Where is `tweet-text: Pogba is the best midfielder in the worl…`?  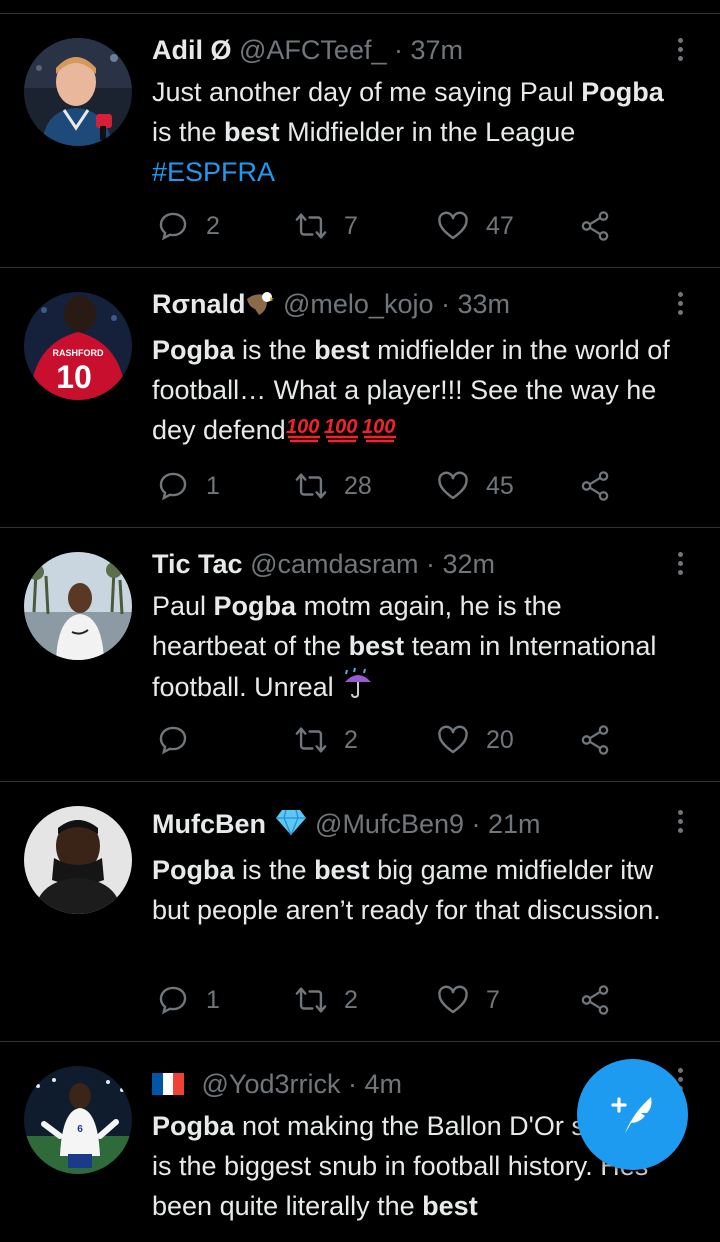 tweet-text: Pogba is the best midfielder in the worl… is located at coordinates (416, 392).